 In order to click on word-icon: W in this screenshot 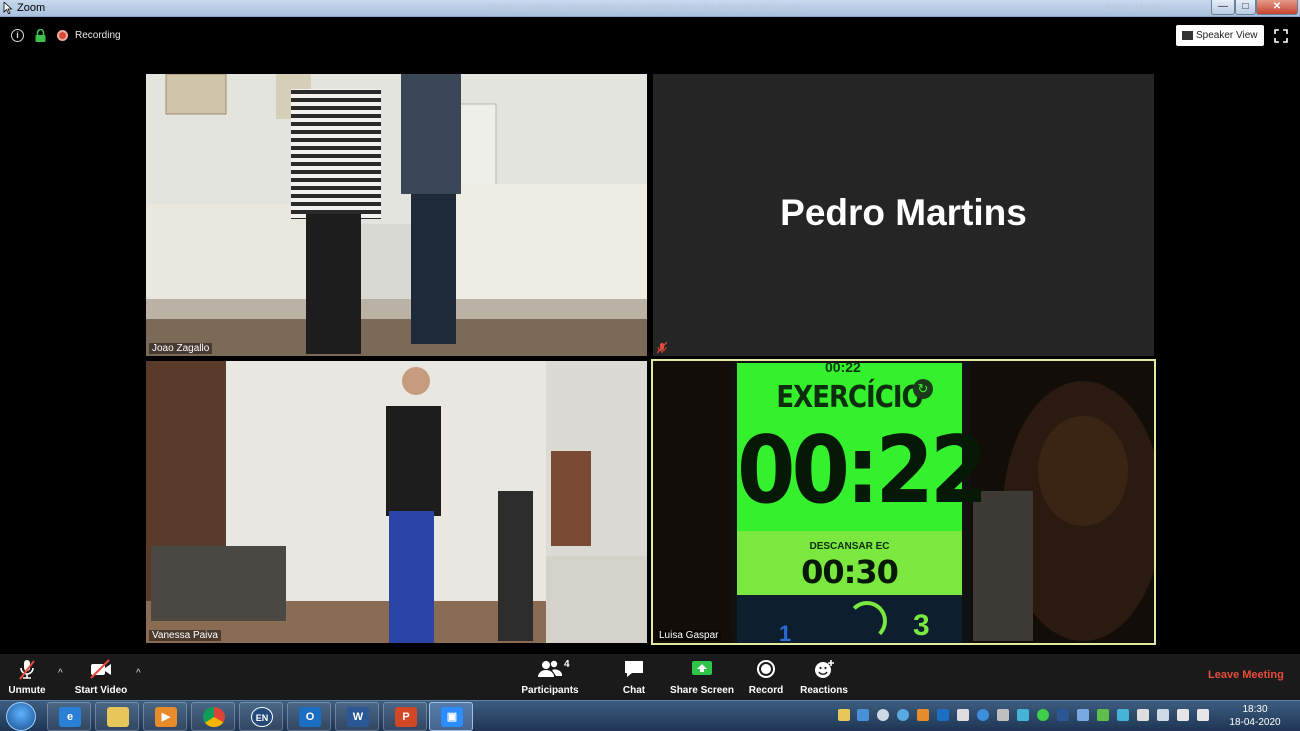, I will do `click(358, 717)`.